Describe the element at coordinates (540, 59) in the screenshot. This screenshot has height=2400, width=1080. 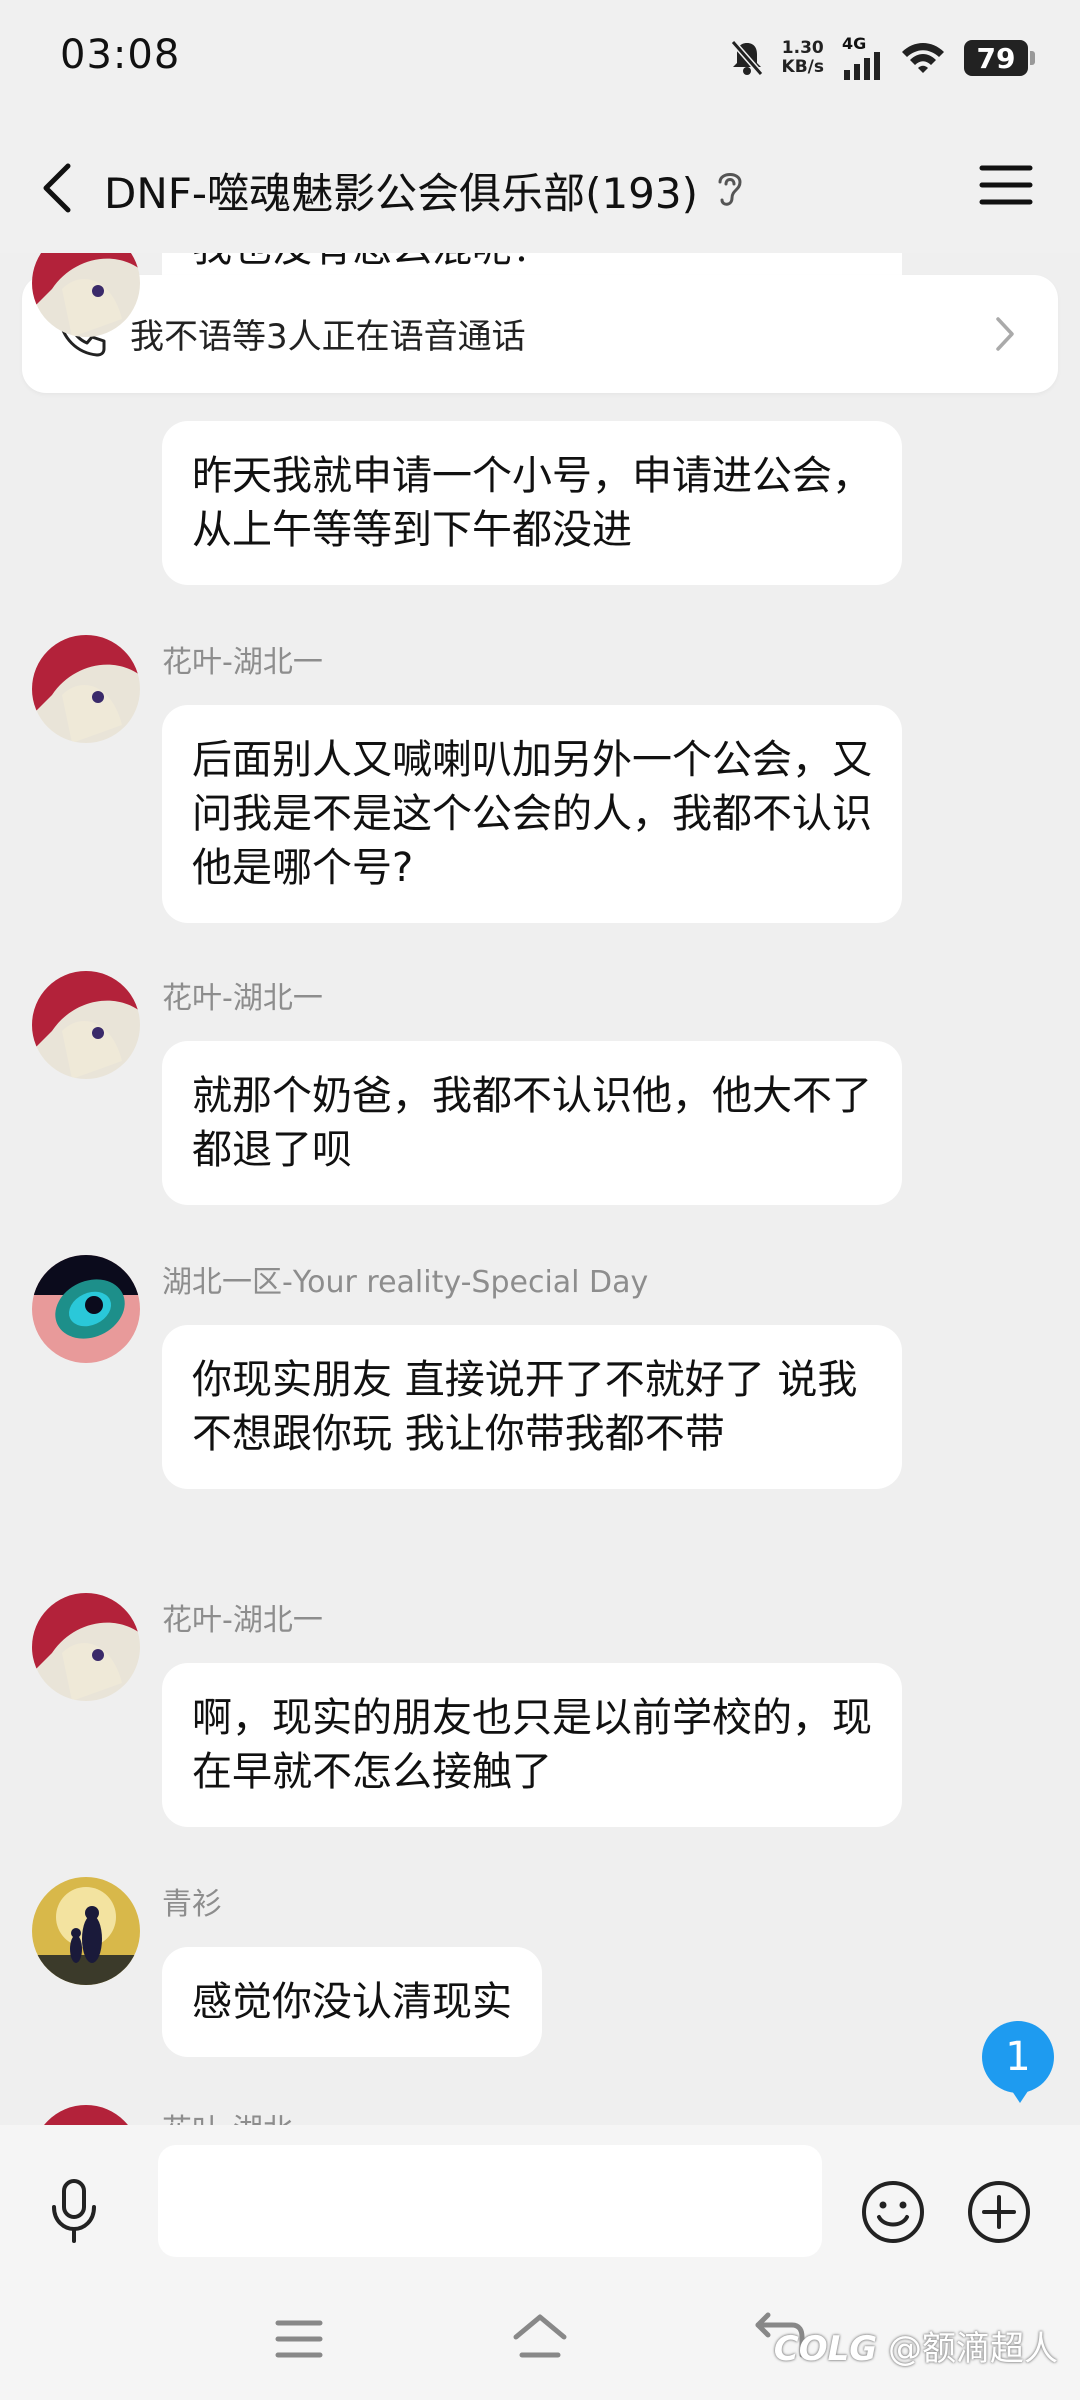
I see `status-bar: 03:08 1.30 KB/s 4G 79` at that location.